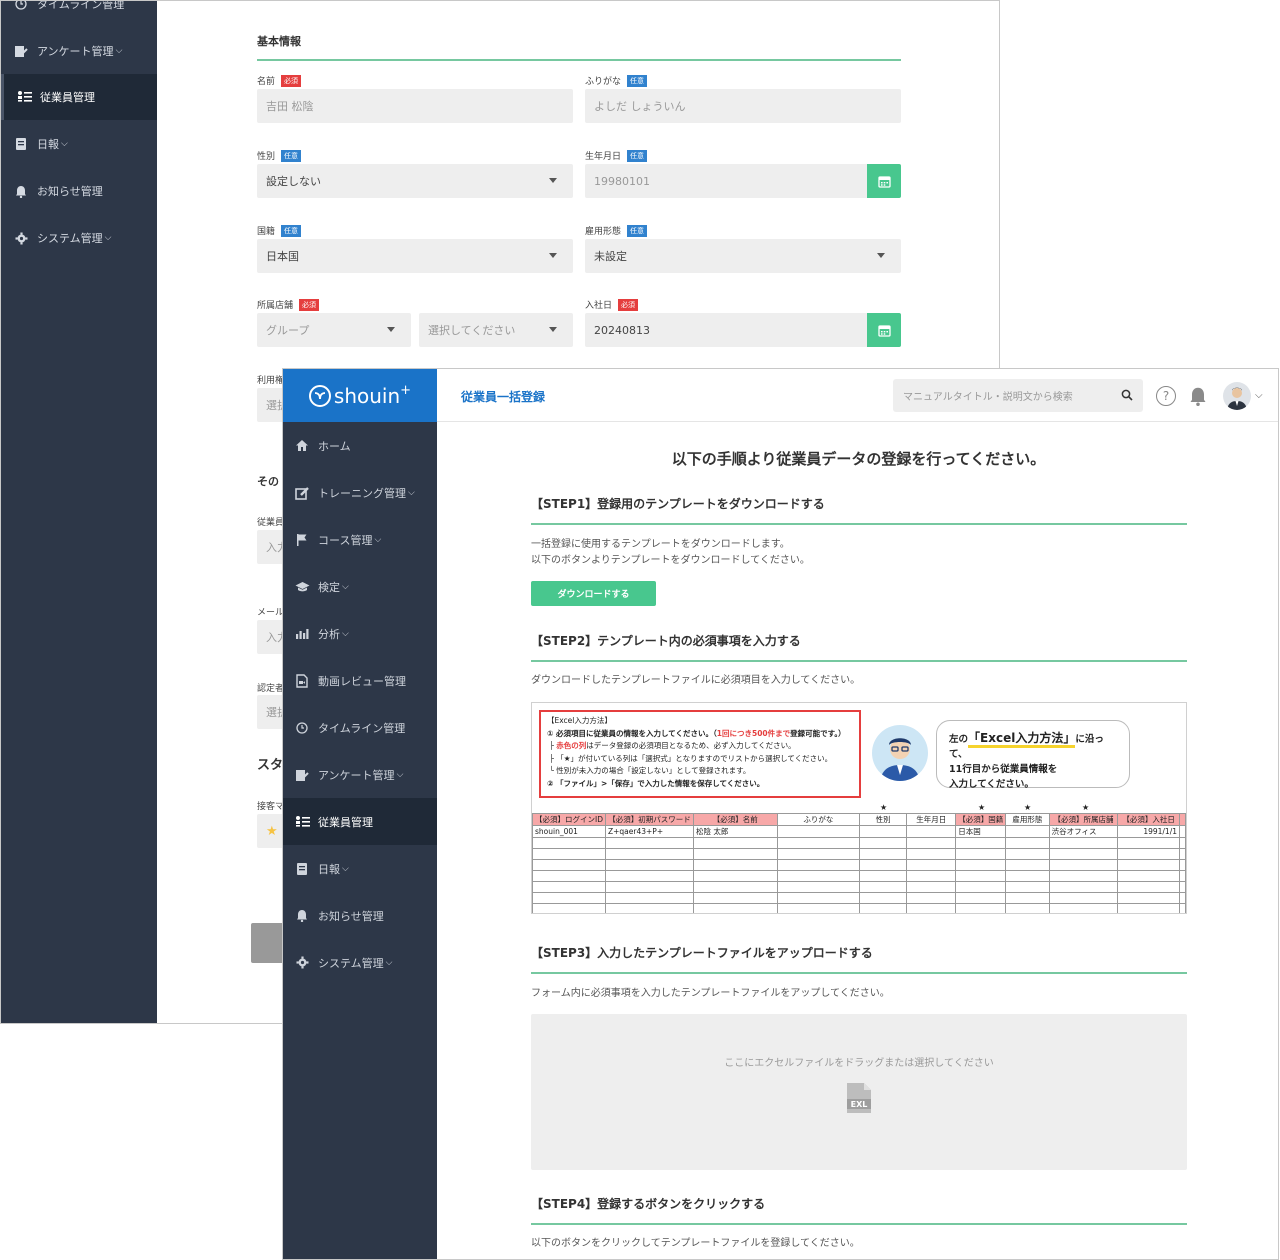  Describe the element at coordinates (710, 993) in the screenshot. I see `step3-text1: フォーム内に必須事項を入力したテンプレートファイルをアップしてください。` at that location.